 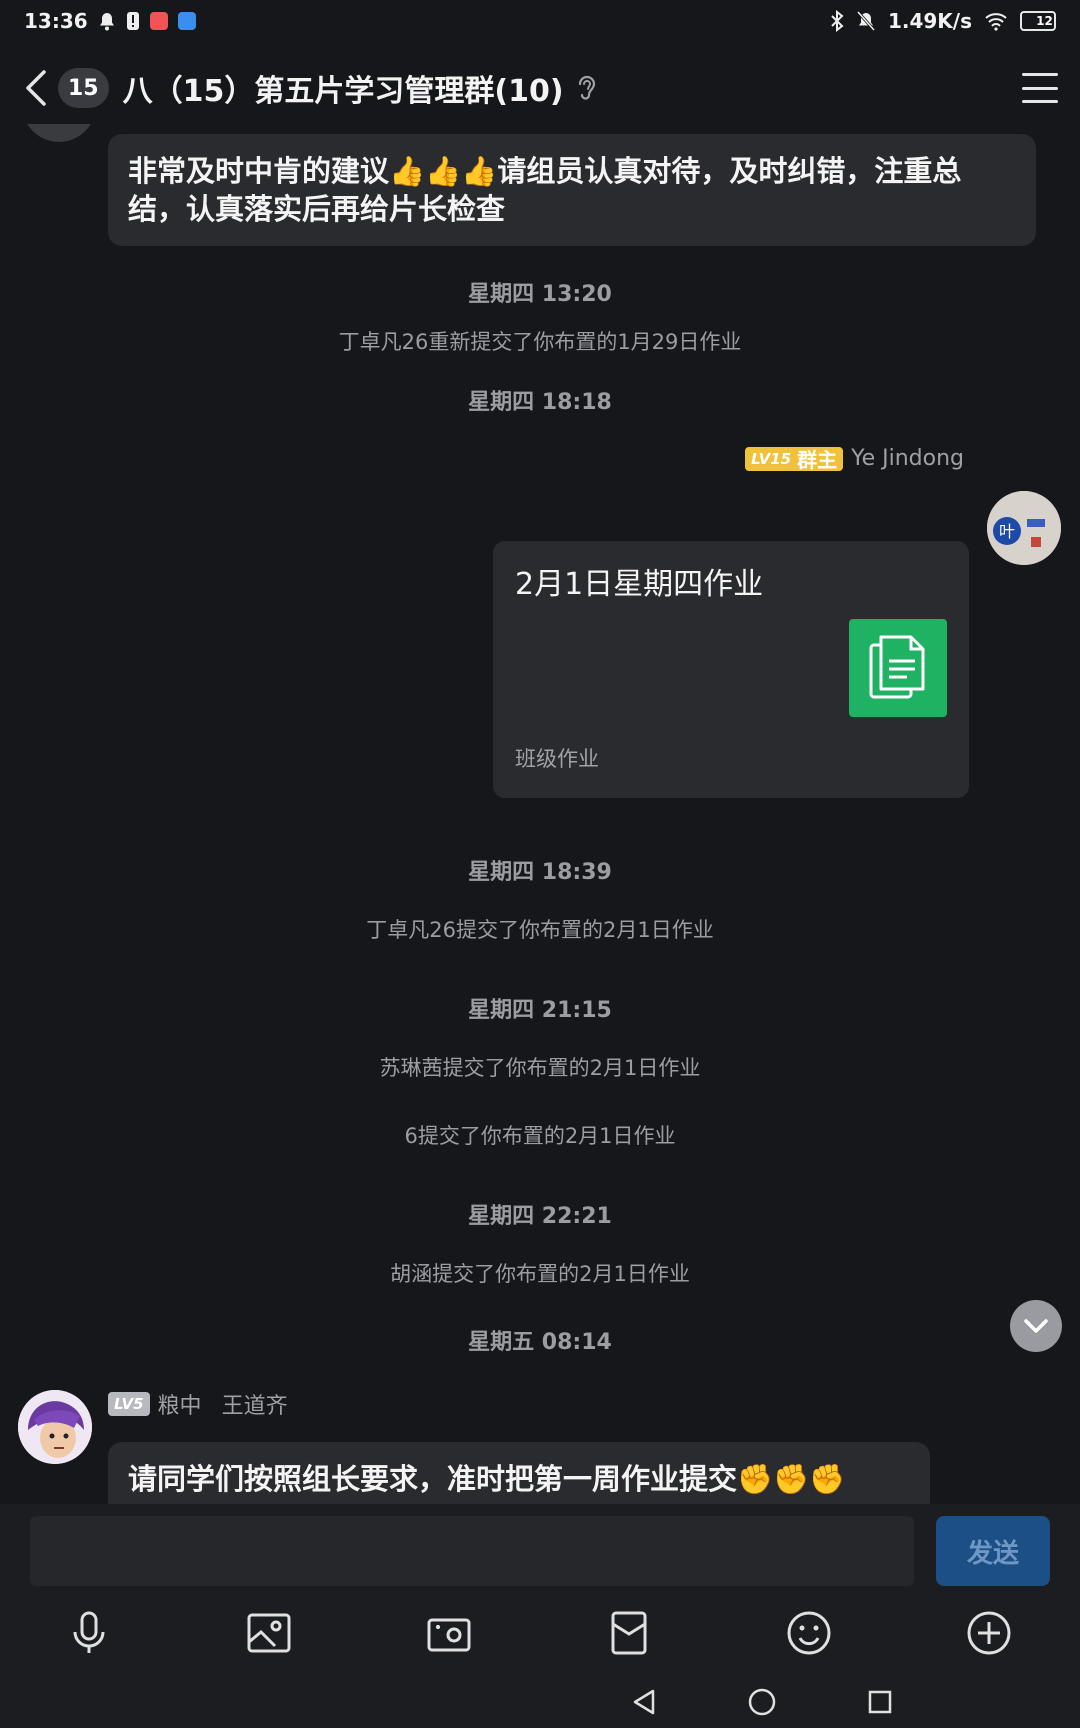 What do you see at coordinates (880, 1702) in the screenshot?
I see `recent-square-icon` at bounding box center [880, 1702].